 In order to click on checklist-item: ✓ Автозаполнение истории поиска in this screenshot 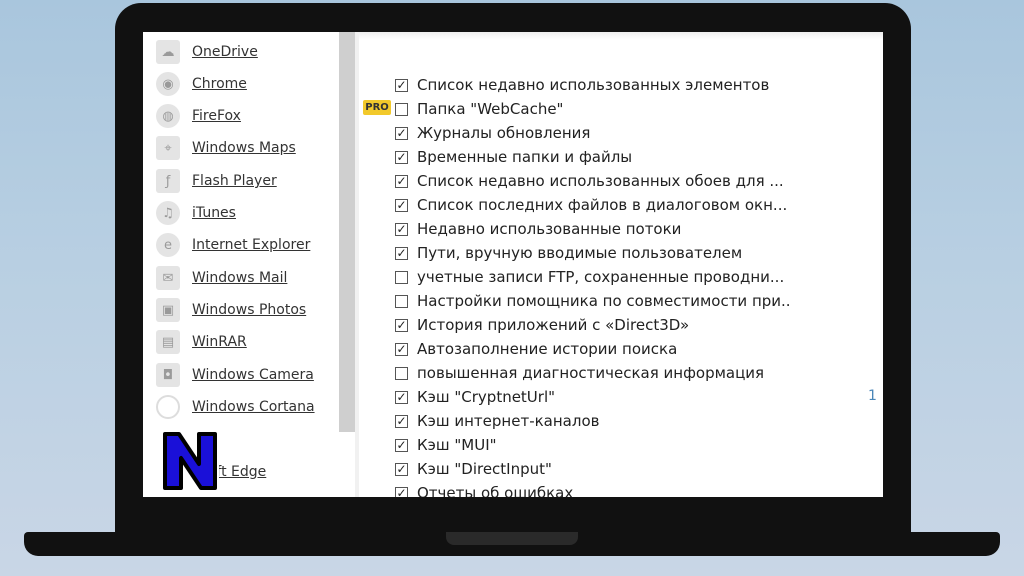, I will do `click(536, 349)`.